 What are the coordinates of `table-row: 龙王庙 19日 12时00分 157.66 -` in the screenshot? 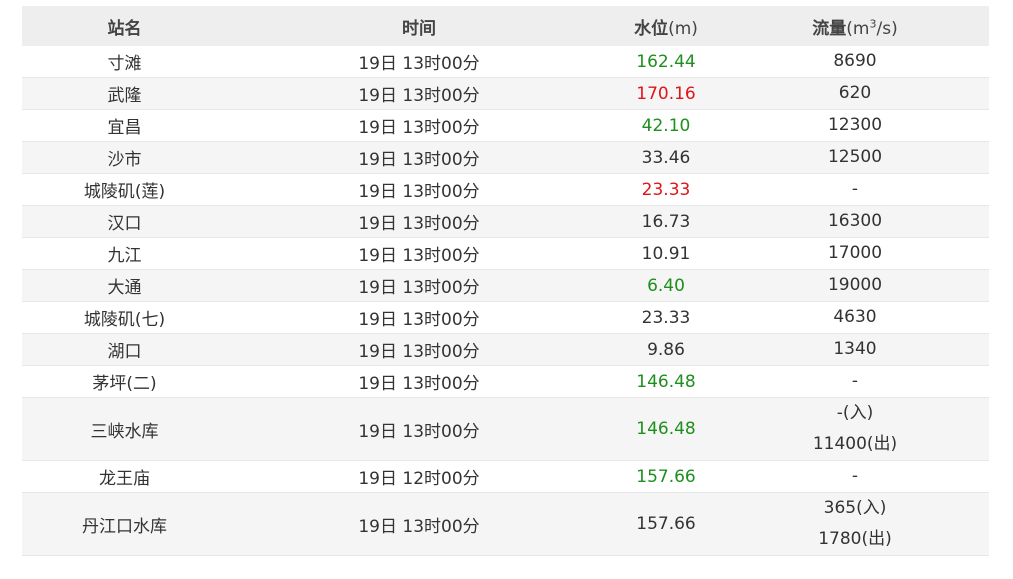 It's located at (505, 476).